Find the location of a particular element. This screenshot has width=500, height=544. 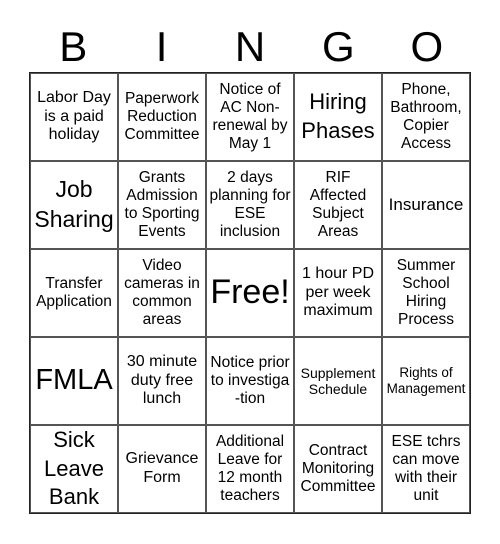

bingo-cell: Notice prior to investiga -tion is located at coordinates (250, 381).